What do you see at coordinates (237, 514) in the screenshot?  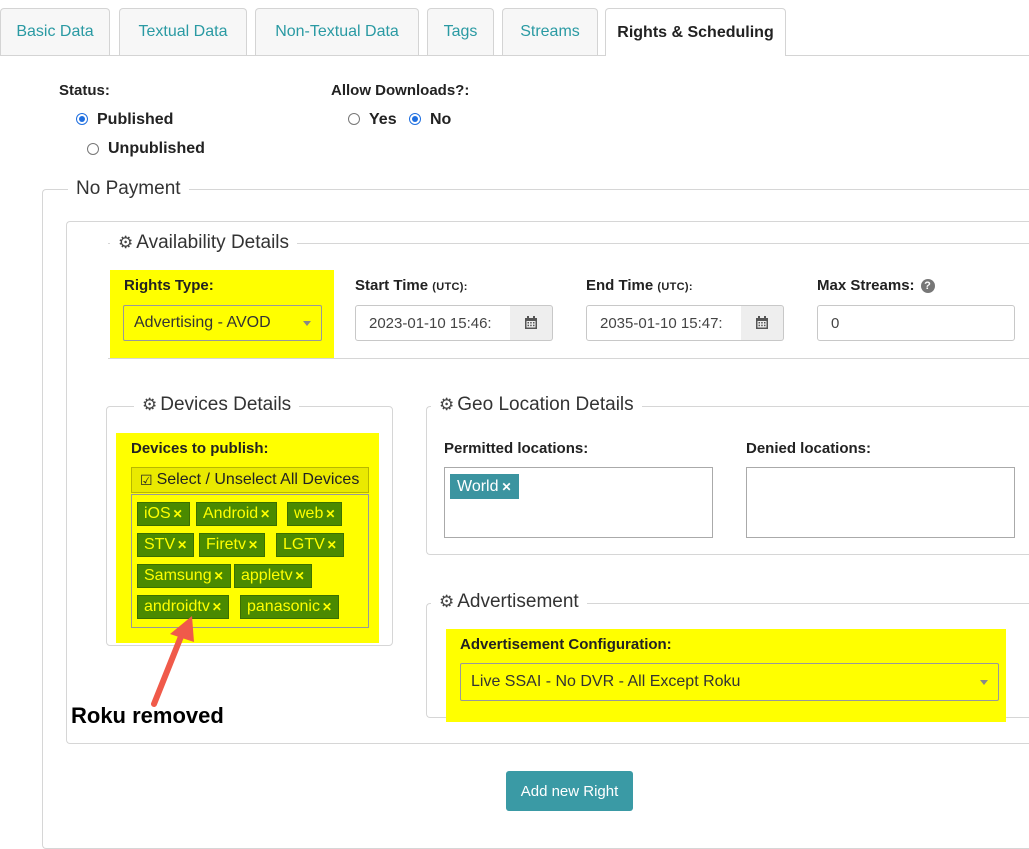 I see `device-chip-android: Android ✕` at bounding box center [237, 514].